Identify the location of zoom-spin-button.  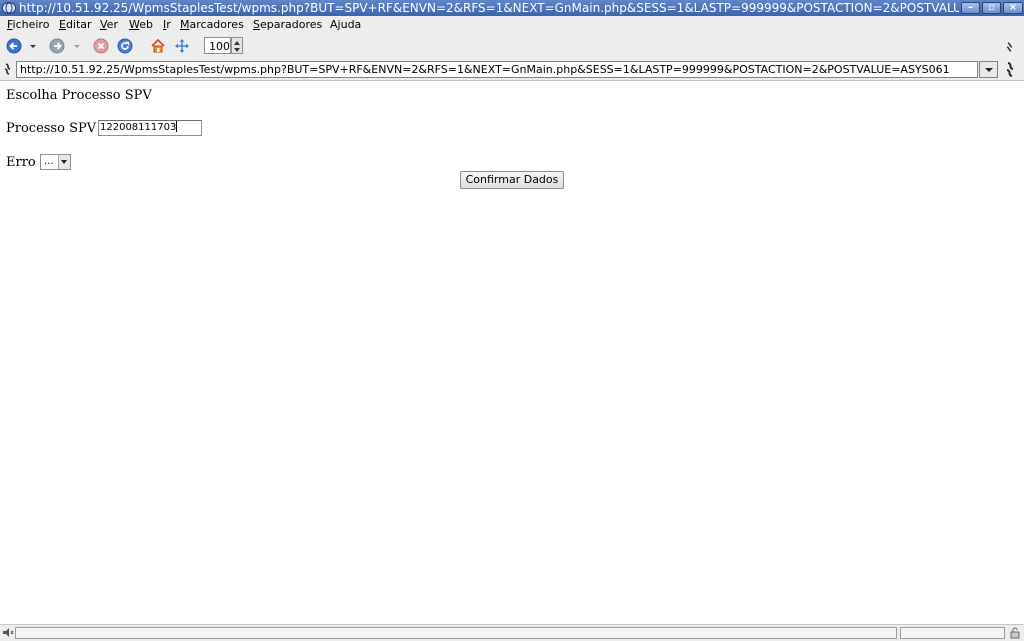
(237, 45).